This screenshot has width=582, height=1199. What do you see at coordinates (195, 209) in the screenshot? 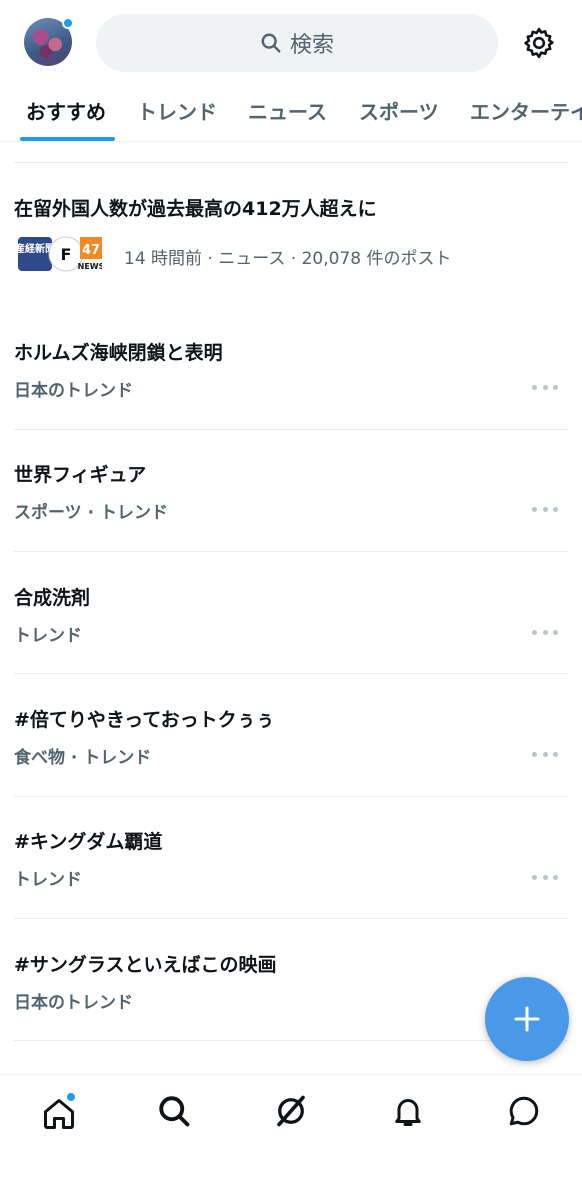
I see `news-title: 在留外国人数が過去最高の412万人超えに` at bounding box center [195, 209].